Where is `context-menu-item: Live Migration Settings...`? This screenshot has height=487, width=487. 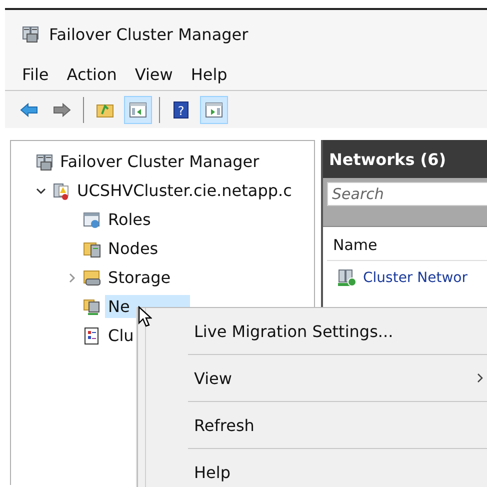
context-menu-item: Live Migration Settings... is located at coordinates (337, 331).